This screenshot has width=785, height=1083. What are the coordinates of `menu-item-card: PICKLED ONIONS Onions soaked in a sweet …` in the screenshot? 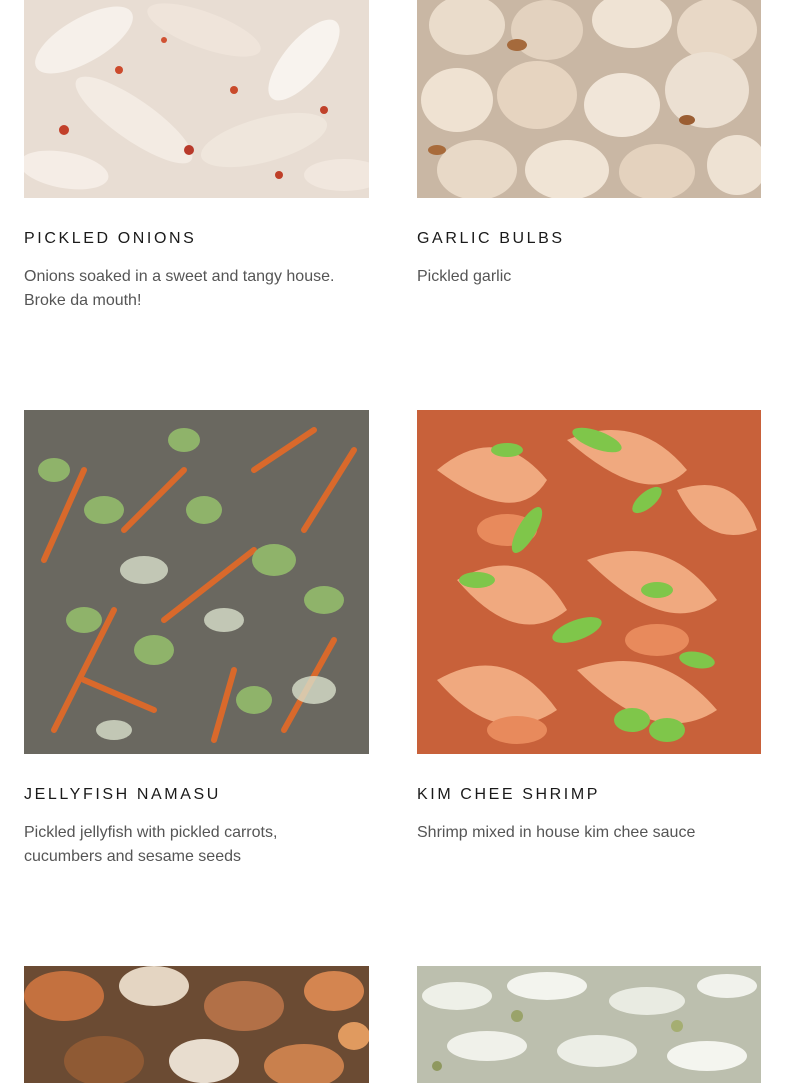 It's located at (196, 165).